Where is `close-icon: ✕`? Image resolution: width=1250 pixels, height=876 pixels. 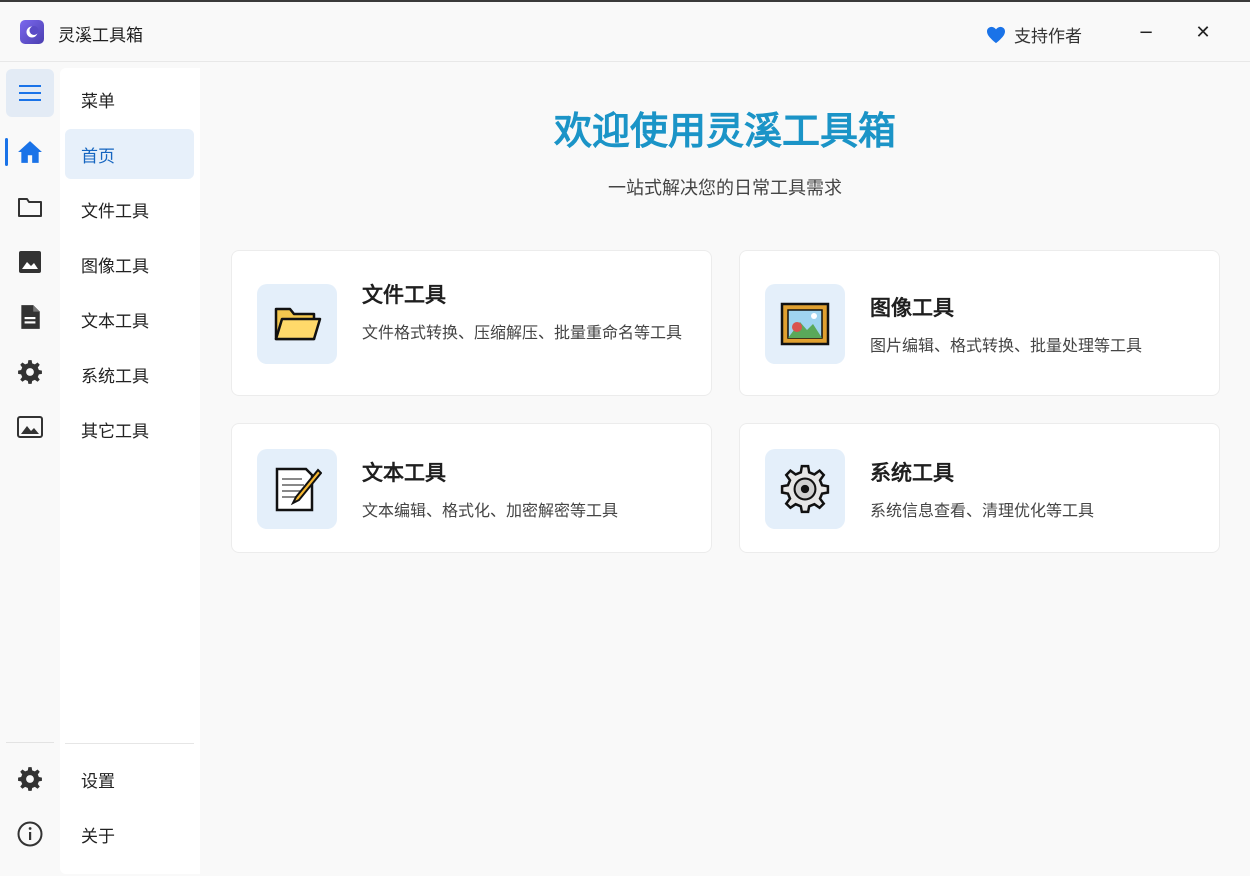 close-icon: ✕ is located at coordinates (1203, 32).